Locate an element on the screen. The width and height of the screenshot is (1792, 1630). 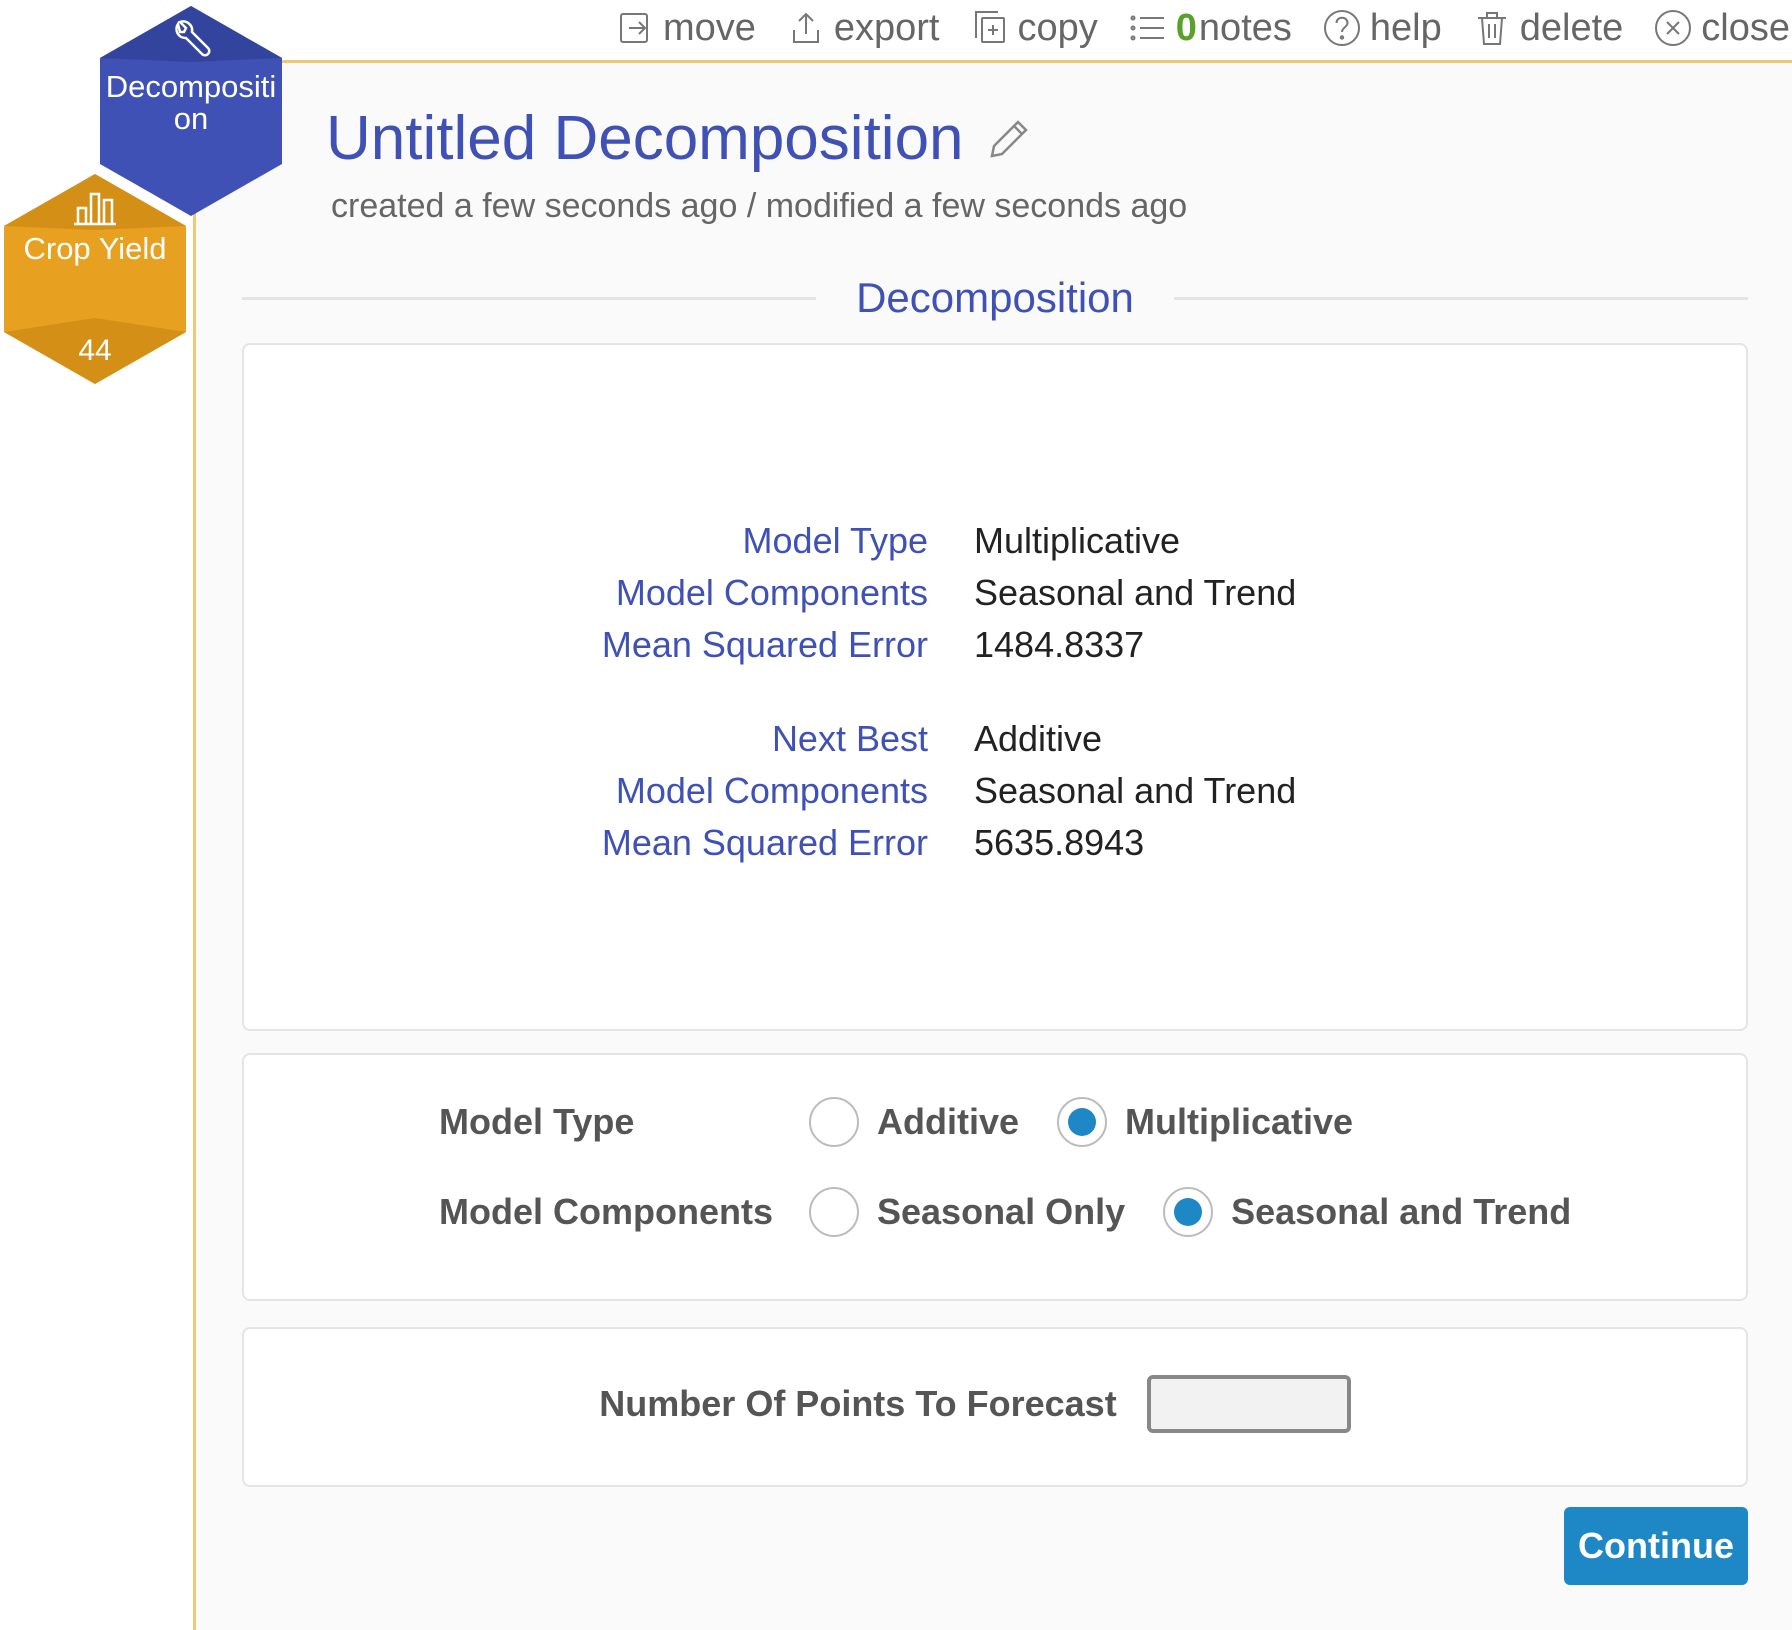
notes-button: 0notes is located at coordinates (1210, 28).